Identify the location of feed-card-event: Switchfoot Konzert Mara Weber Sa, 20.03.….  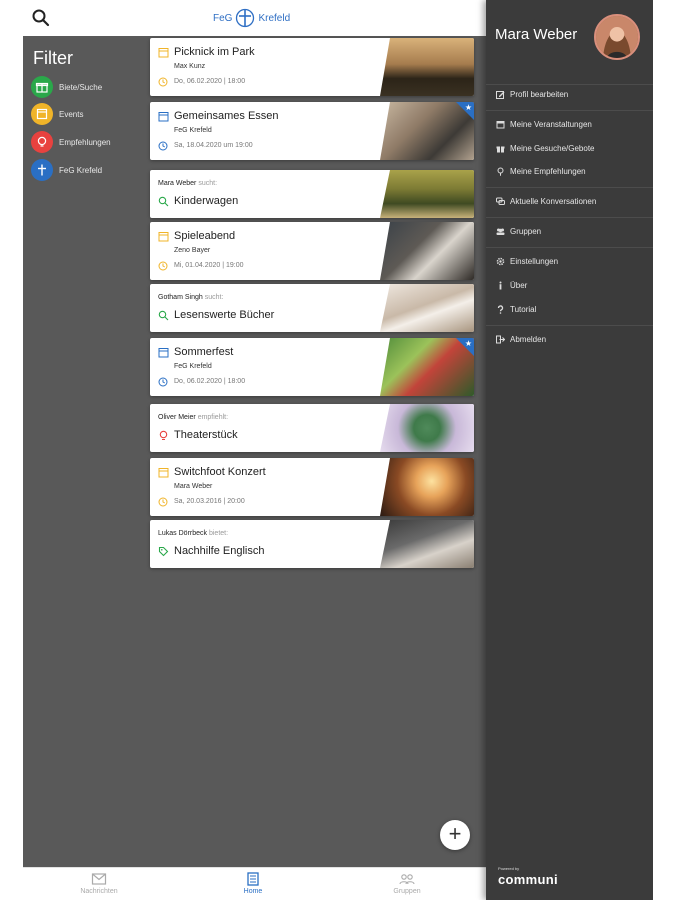
(312, 487).